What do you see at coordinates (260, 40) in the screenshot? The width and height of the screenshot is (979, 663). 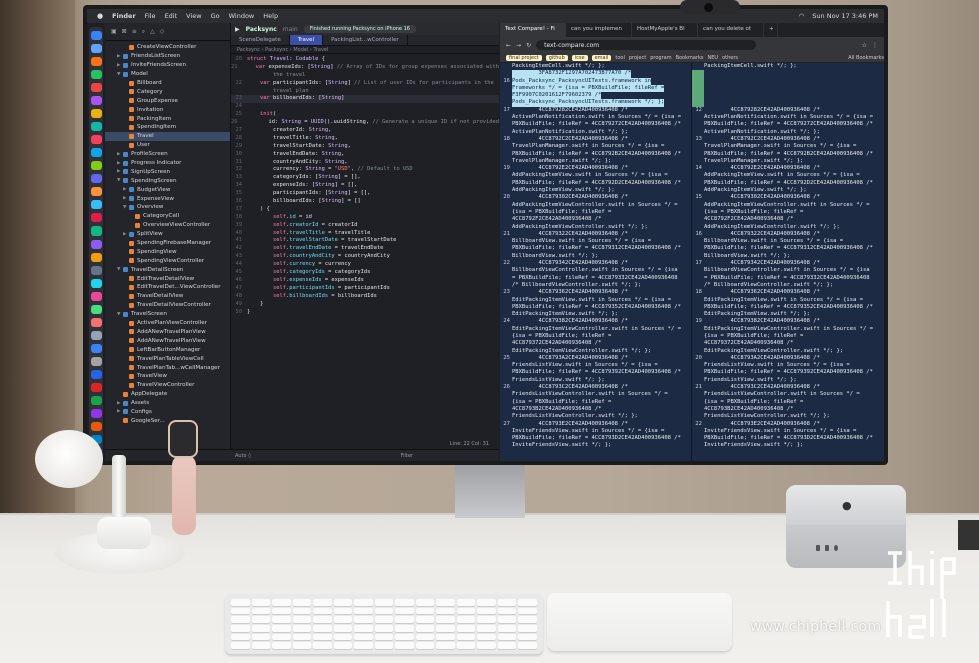 I see `editor-tab: SceneDelegate` at bounding box center [260, 40].